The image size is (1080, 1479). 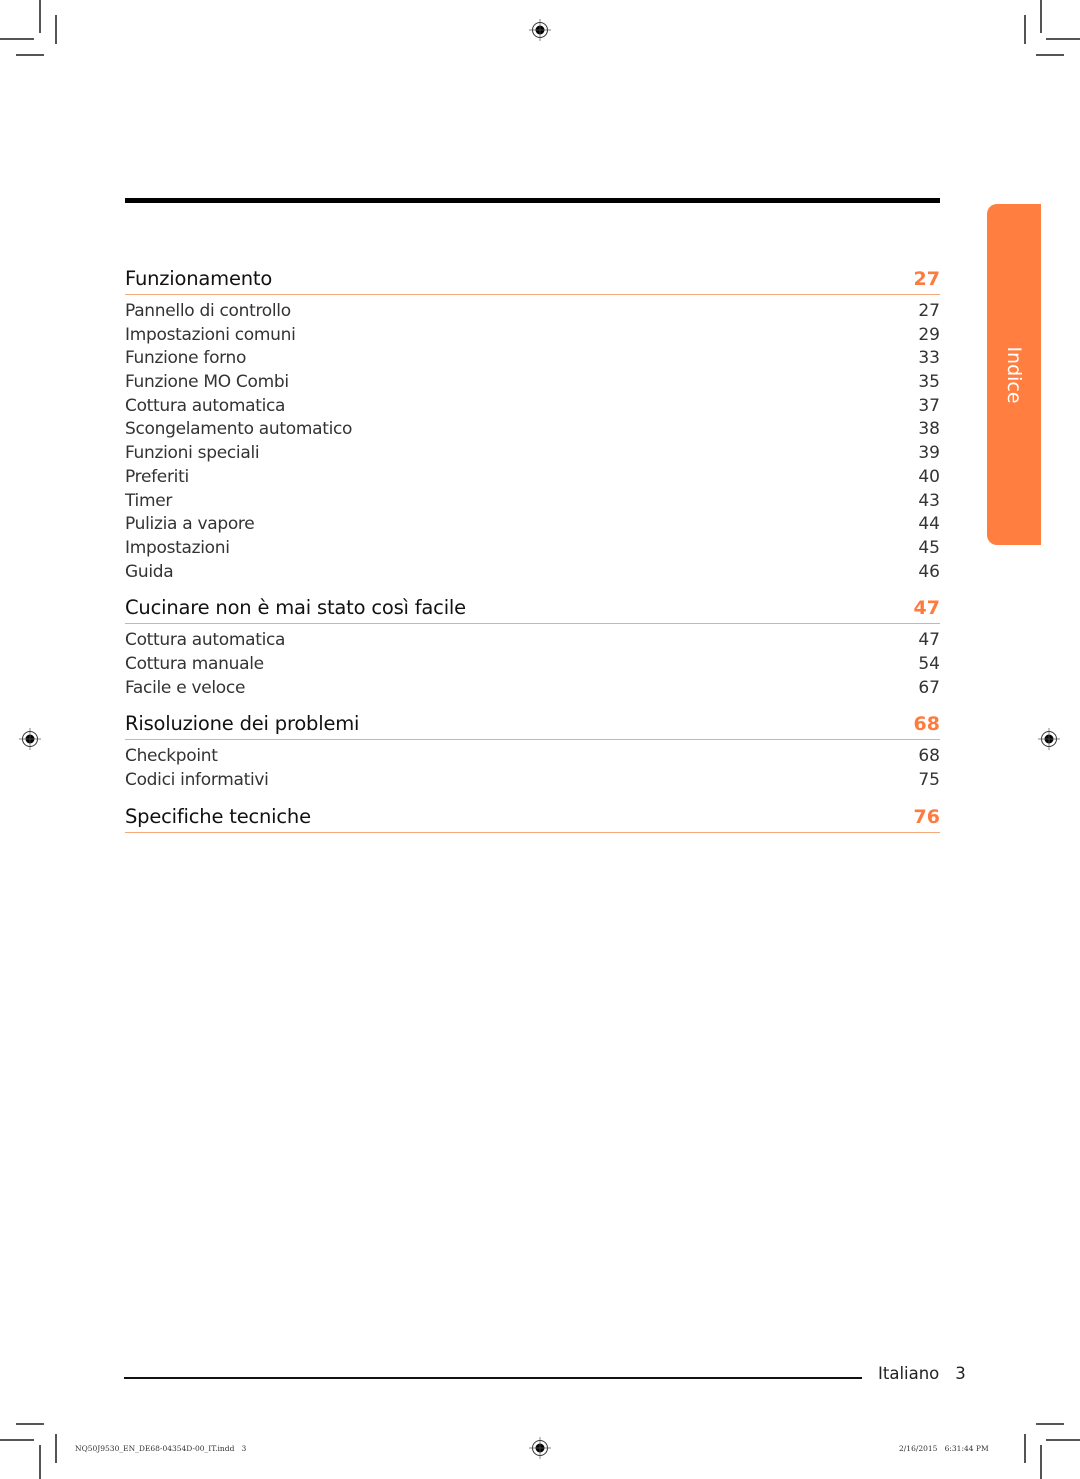 I want to click on toc-item-page: 67, so click(x=929, y=687).